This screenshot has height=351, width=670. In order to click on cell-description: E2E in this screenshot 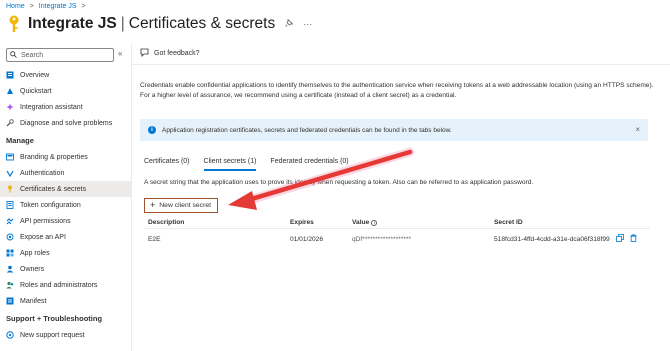, I will do `click(154, 239)`.